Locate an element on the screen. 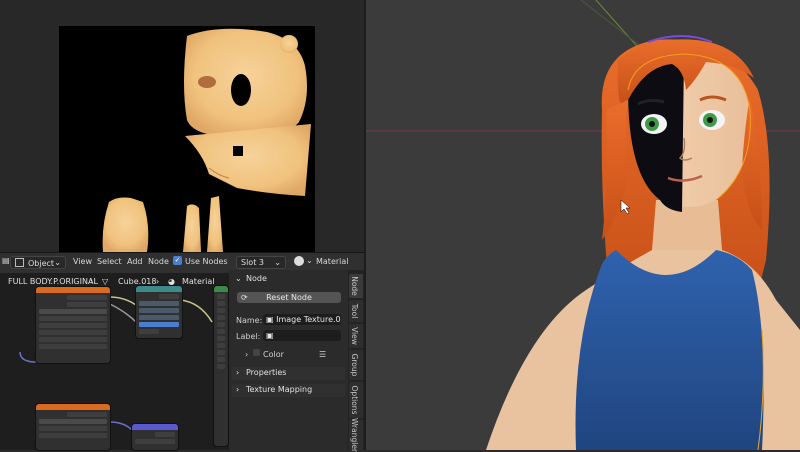 The width and height of the screenshot is (800, 452). tab-node: Node is located at coordinates (356, 286).